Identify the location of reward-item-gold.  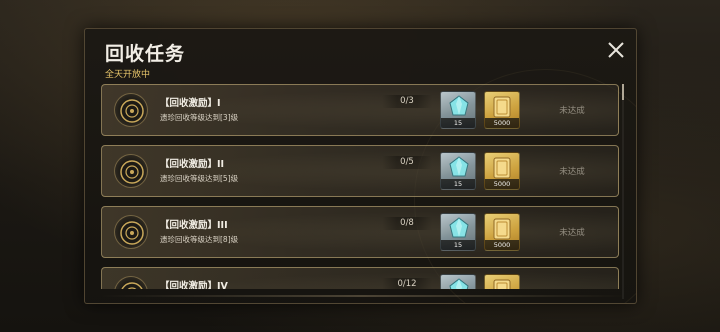
(502, 281).